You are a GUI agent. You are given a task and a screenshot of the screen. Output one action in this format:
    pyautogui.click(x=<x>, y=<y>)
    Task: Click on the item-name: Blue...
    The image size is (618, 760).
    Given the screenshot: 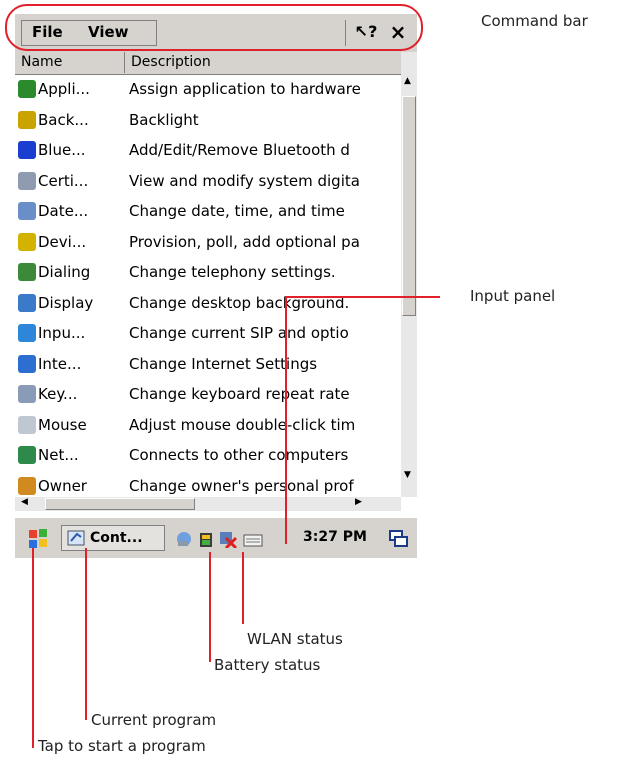 What is the action you would take?
    pyautogui.click(x=62, y=150)
    